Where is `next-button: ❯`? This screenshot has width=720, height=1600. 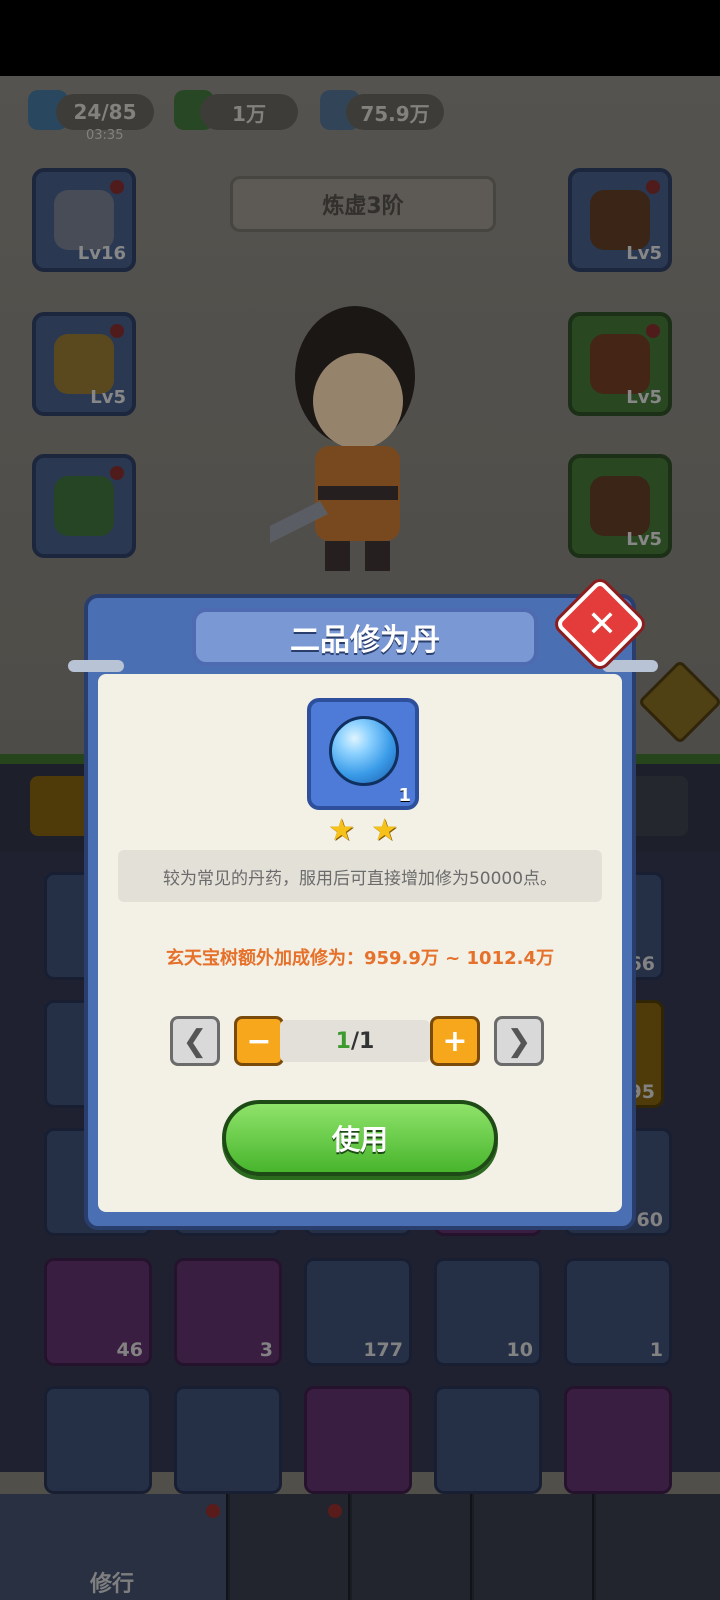 next-button: ❯ is located at coordinates (519, 1041).